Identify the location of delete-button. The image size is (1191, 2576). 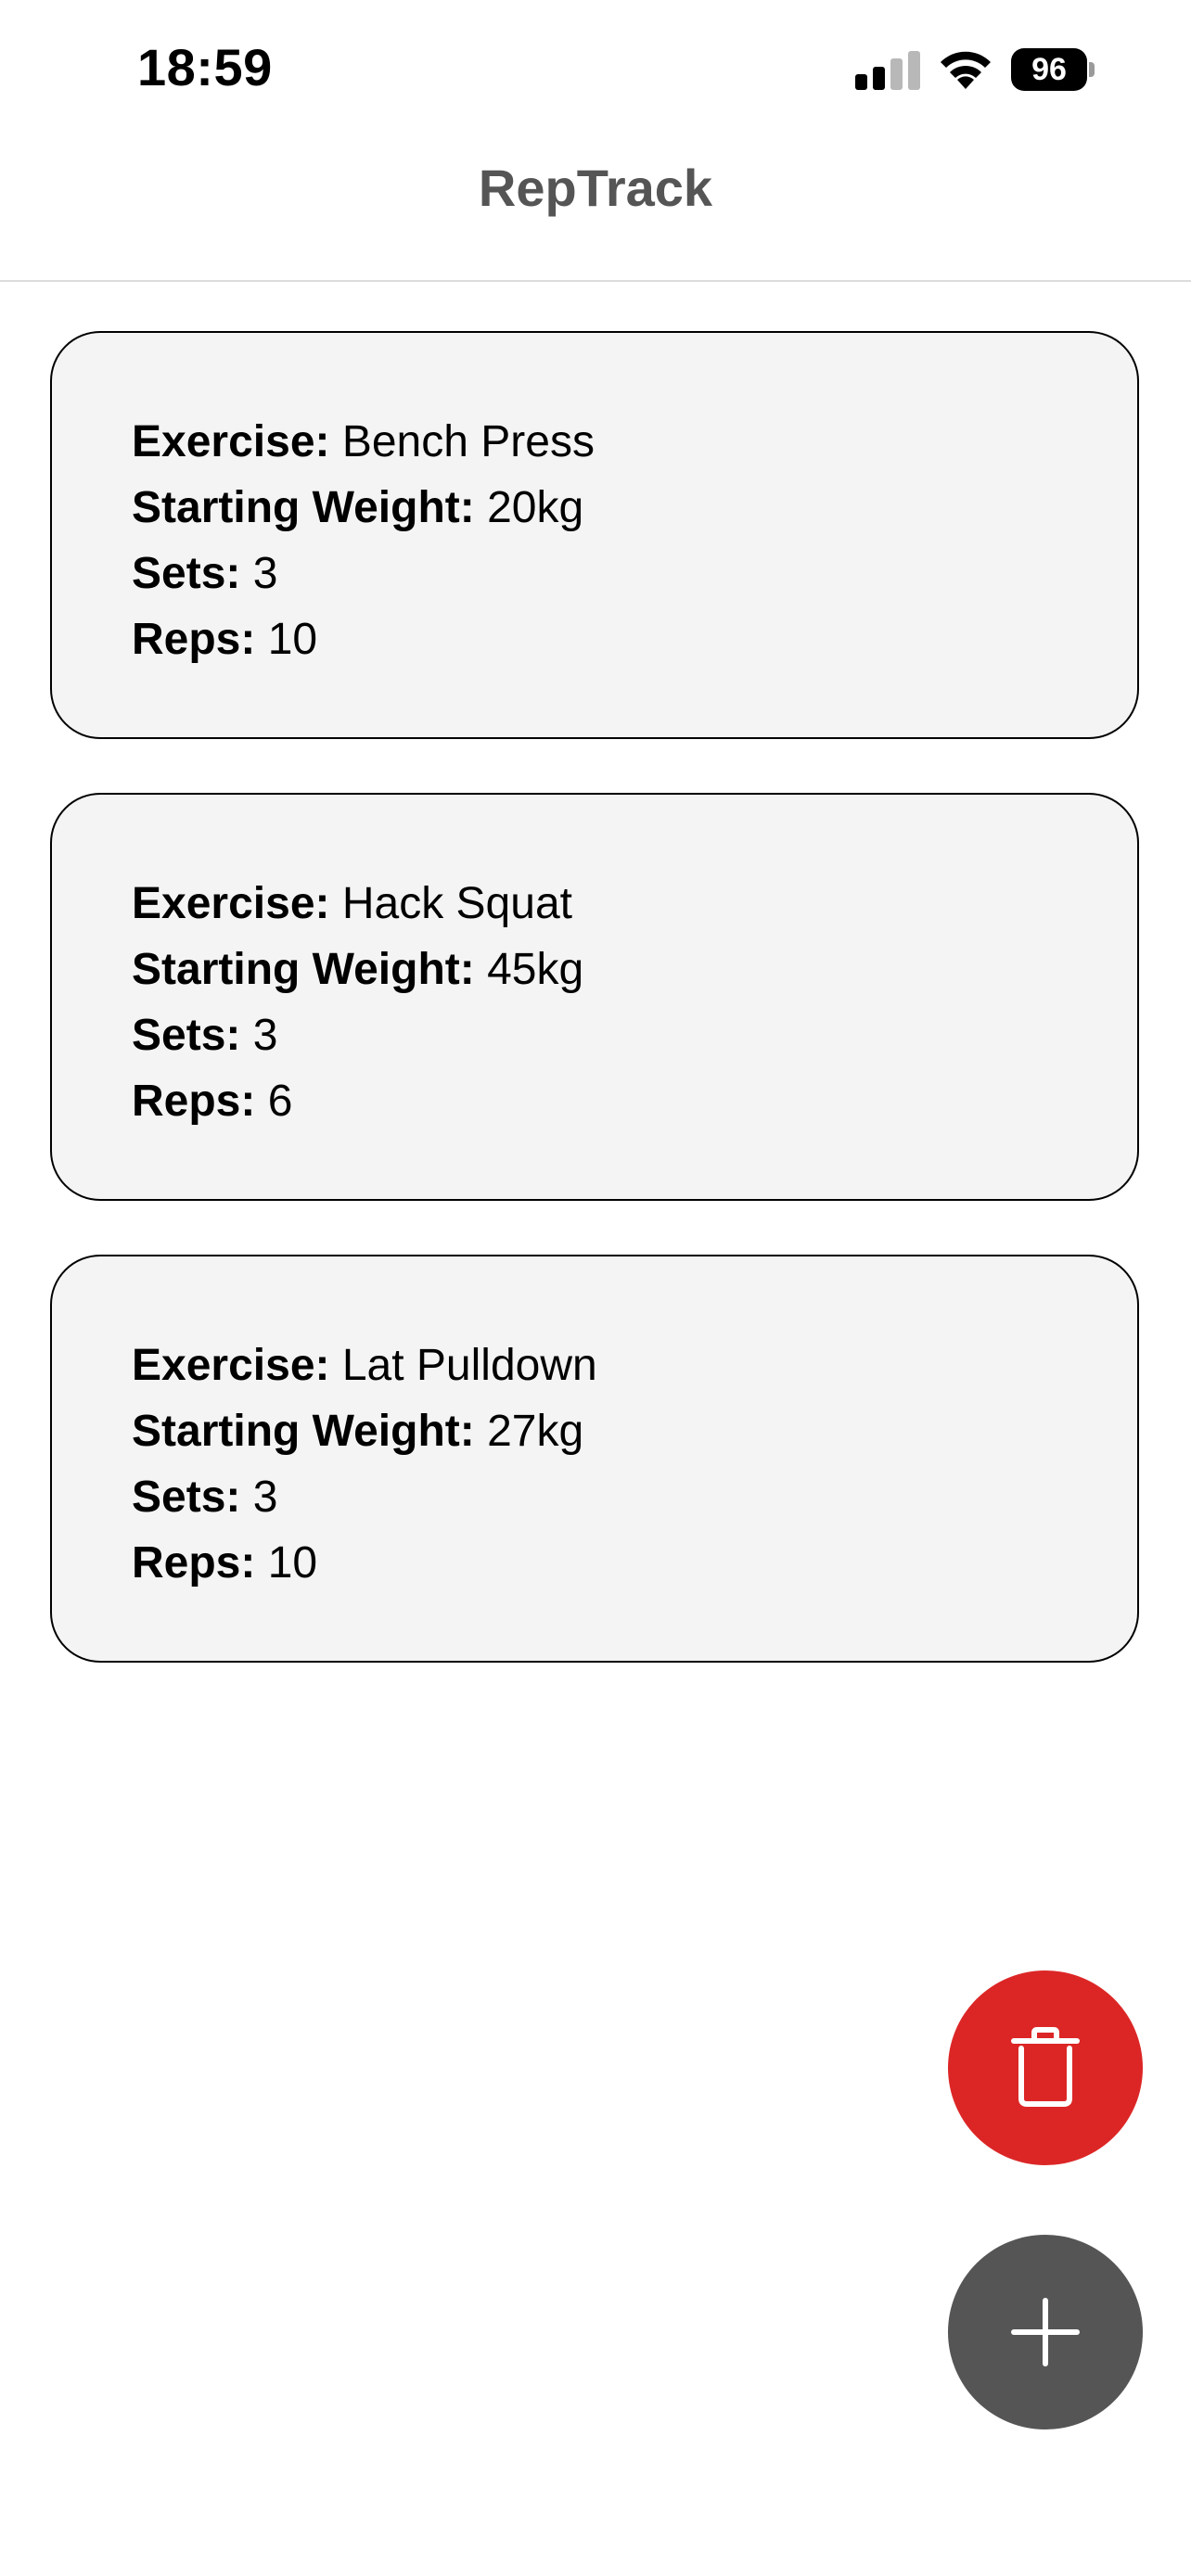
(1045, 2067).